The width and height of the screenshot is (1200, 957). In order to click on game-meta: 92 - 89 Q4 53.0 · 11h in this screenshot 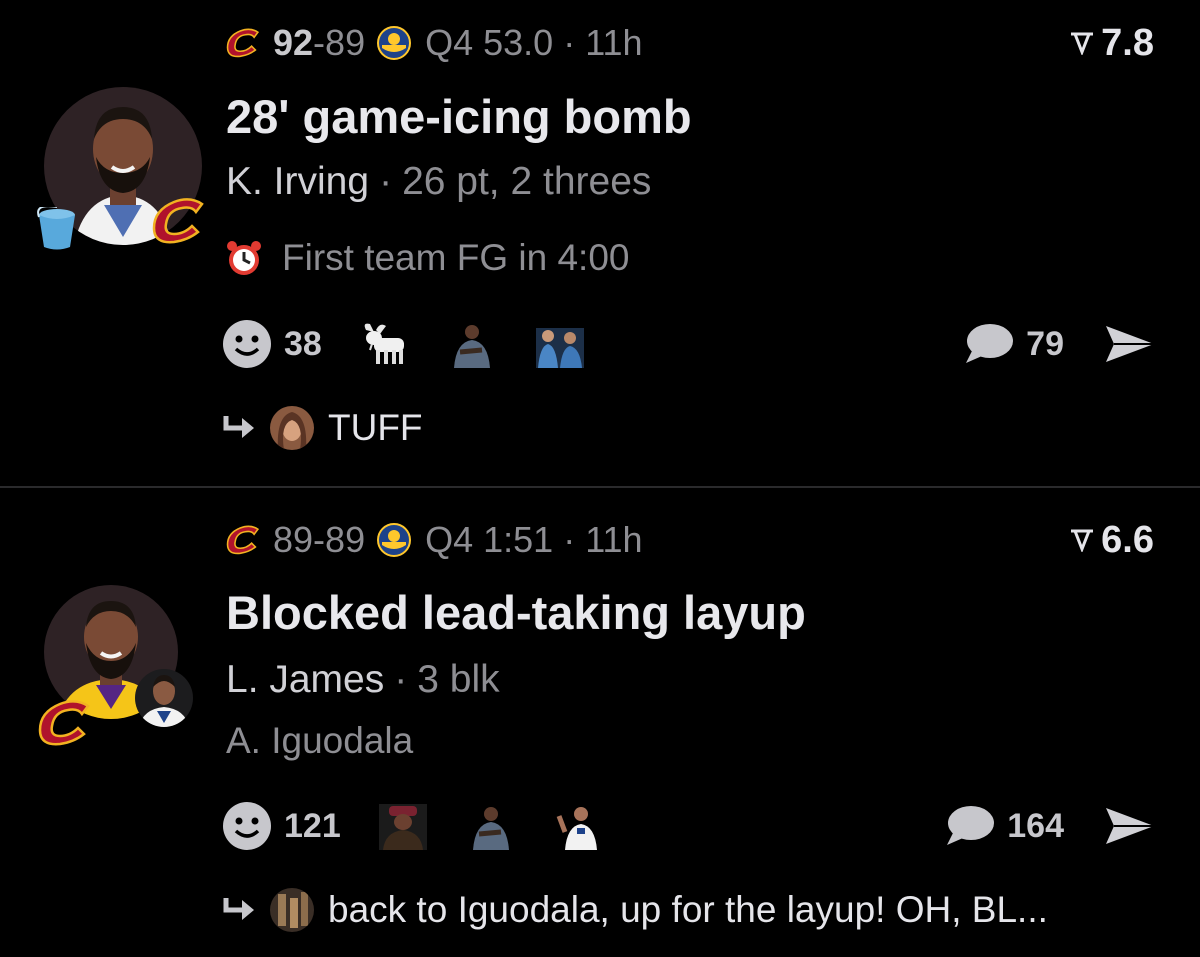, I will do `click(434, 43)`.